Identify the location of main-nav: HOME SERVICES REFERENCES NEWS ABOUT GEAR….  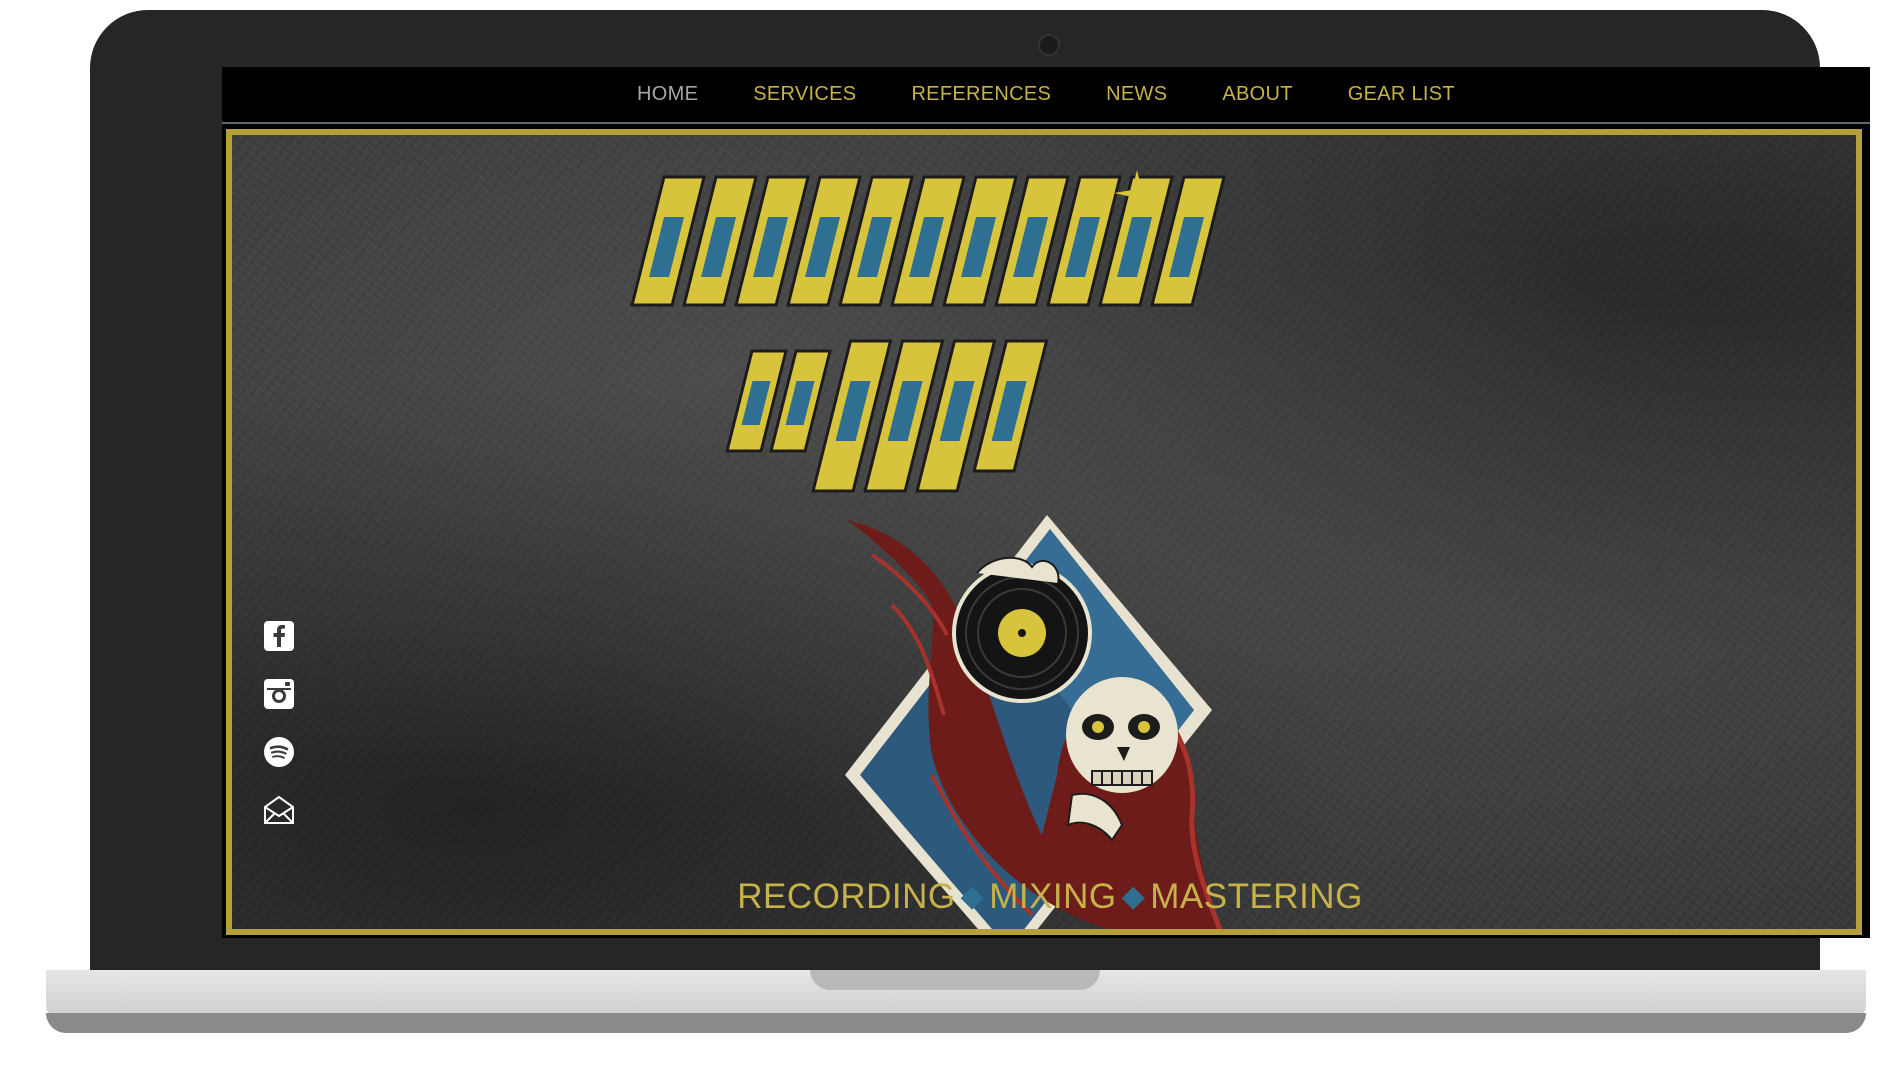
(1046, 95).